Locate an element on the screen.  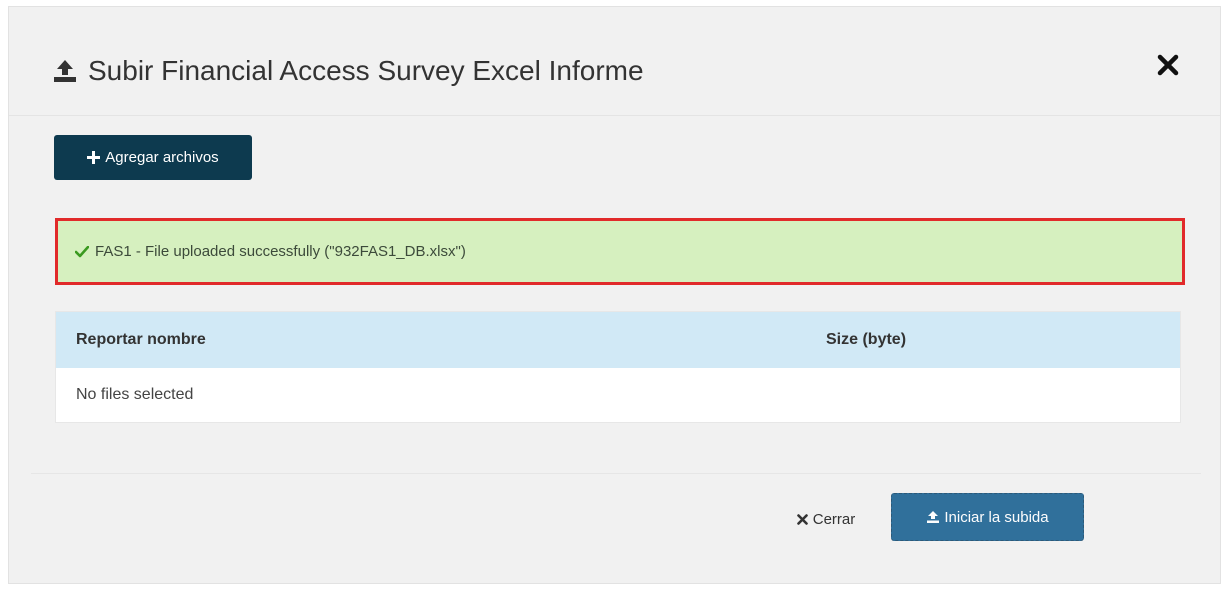
column-header-report-name: Reportar nombre is located at coordinates (141, 339).